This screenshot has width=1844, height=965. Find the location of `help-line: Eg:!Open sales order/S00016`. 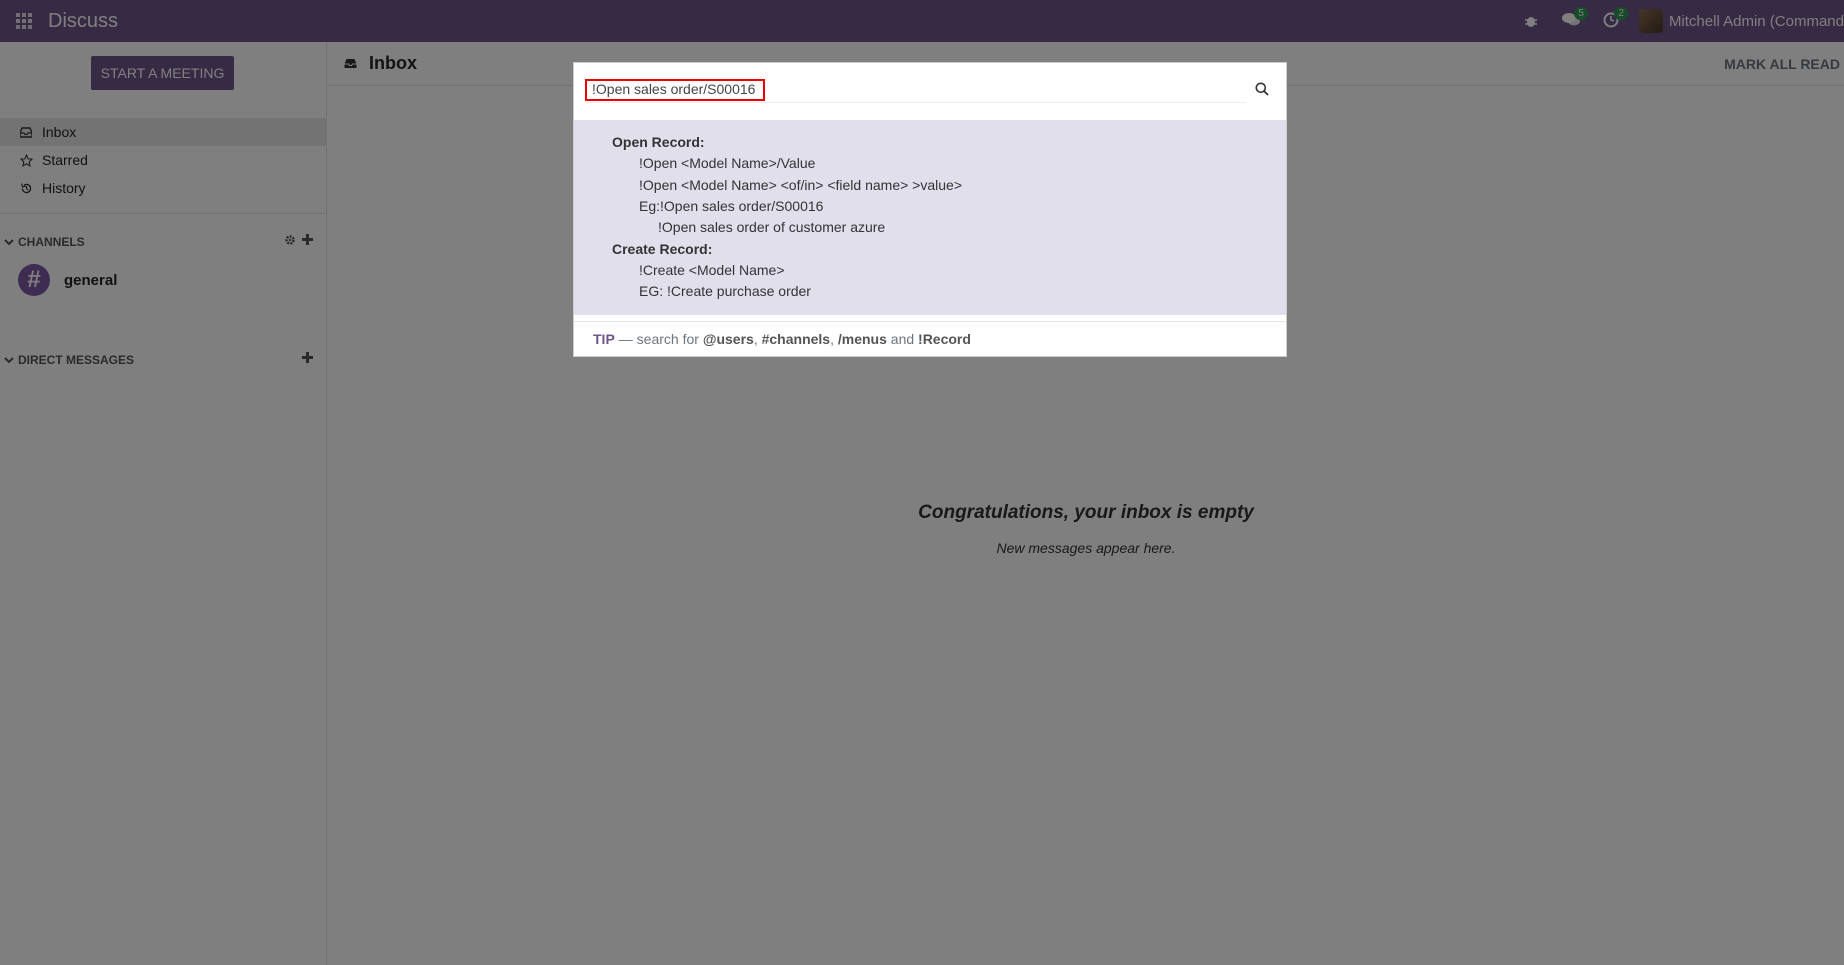

help-line: Eg:!Open sales order/S00016 is located at coordinates (731, 206).